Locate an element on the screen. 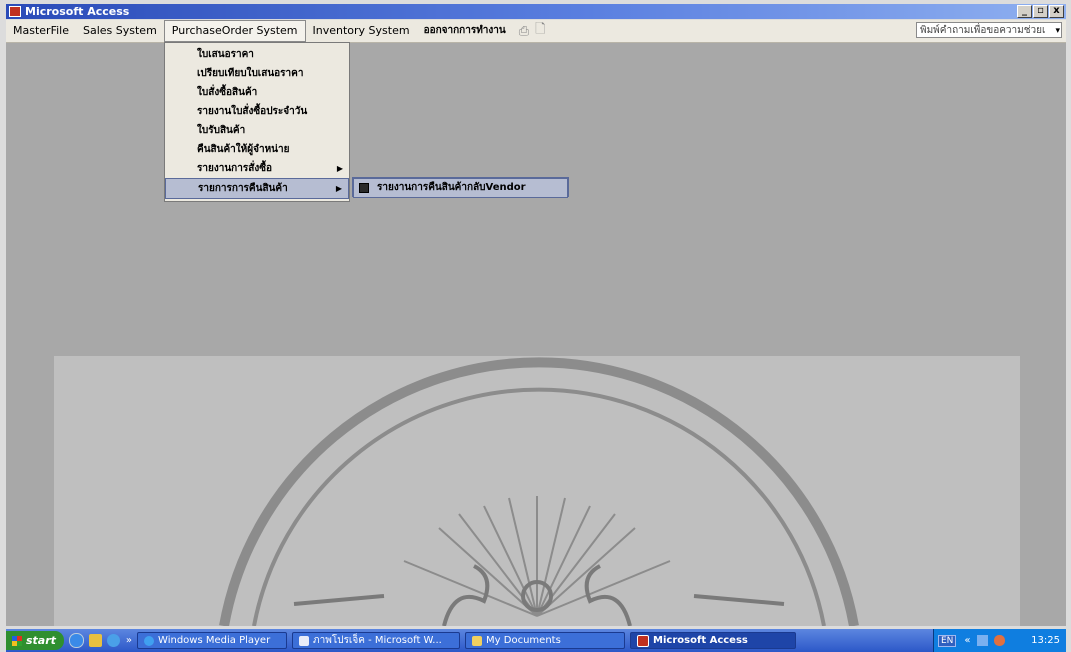 The height and width of the screenshot is (652, 1071). task-label: Windows Media Player is located at coordinates (214, 640).